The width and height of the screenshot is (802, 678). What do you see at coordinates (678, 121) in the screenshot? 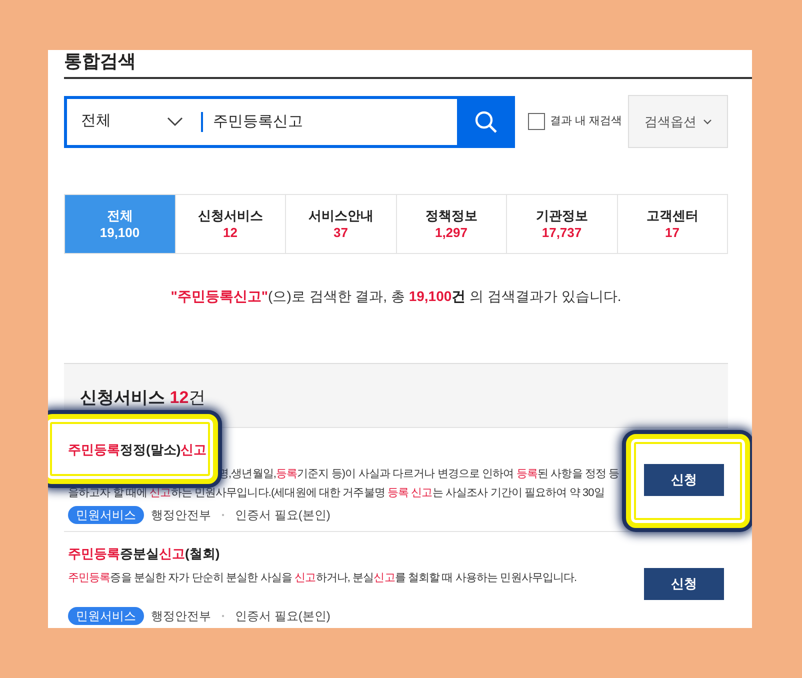
I see `search-options-button: 검색옵션` at bounding box center [678, 121].